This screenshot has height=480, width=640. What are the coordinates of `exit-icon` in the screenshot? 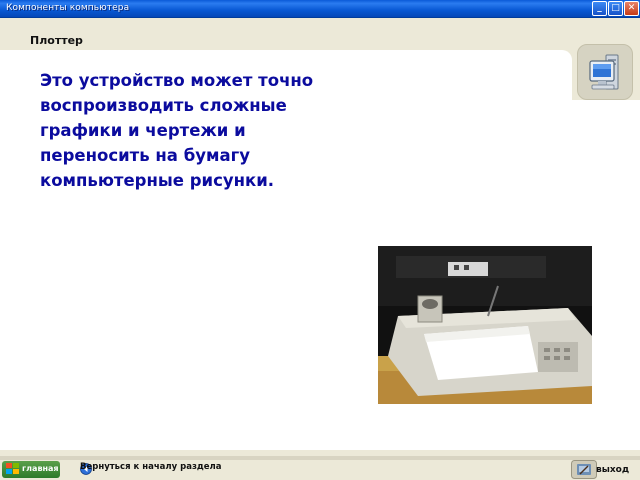 It's located at (584, 469).